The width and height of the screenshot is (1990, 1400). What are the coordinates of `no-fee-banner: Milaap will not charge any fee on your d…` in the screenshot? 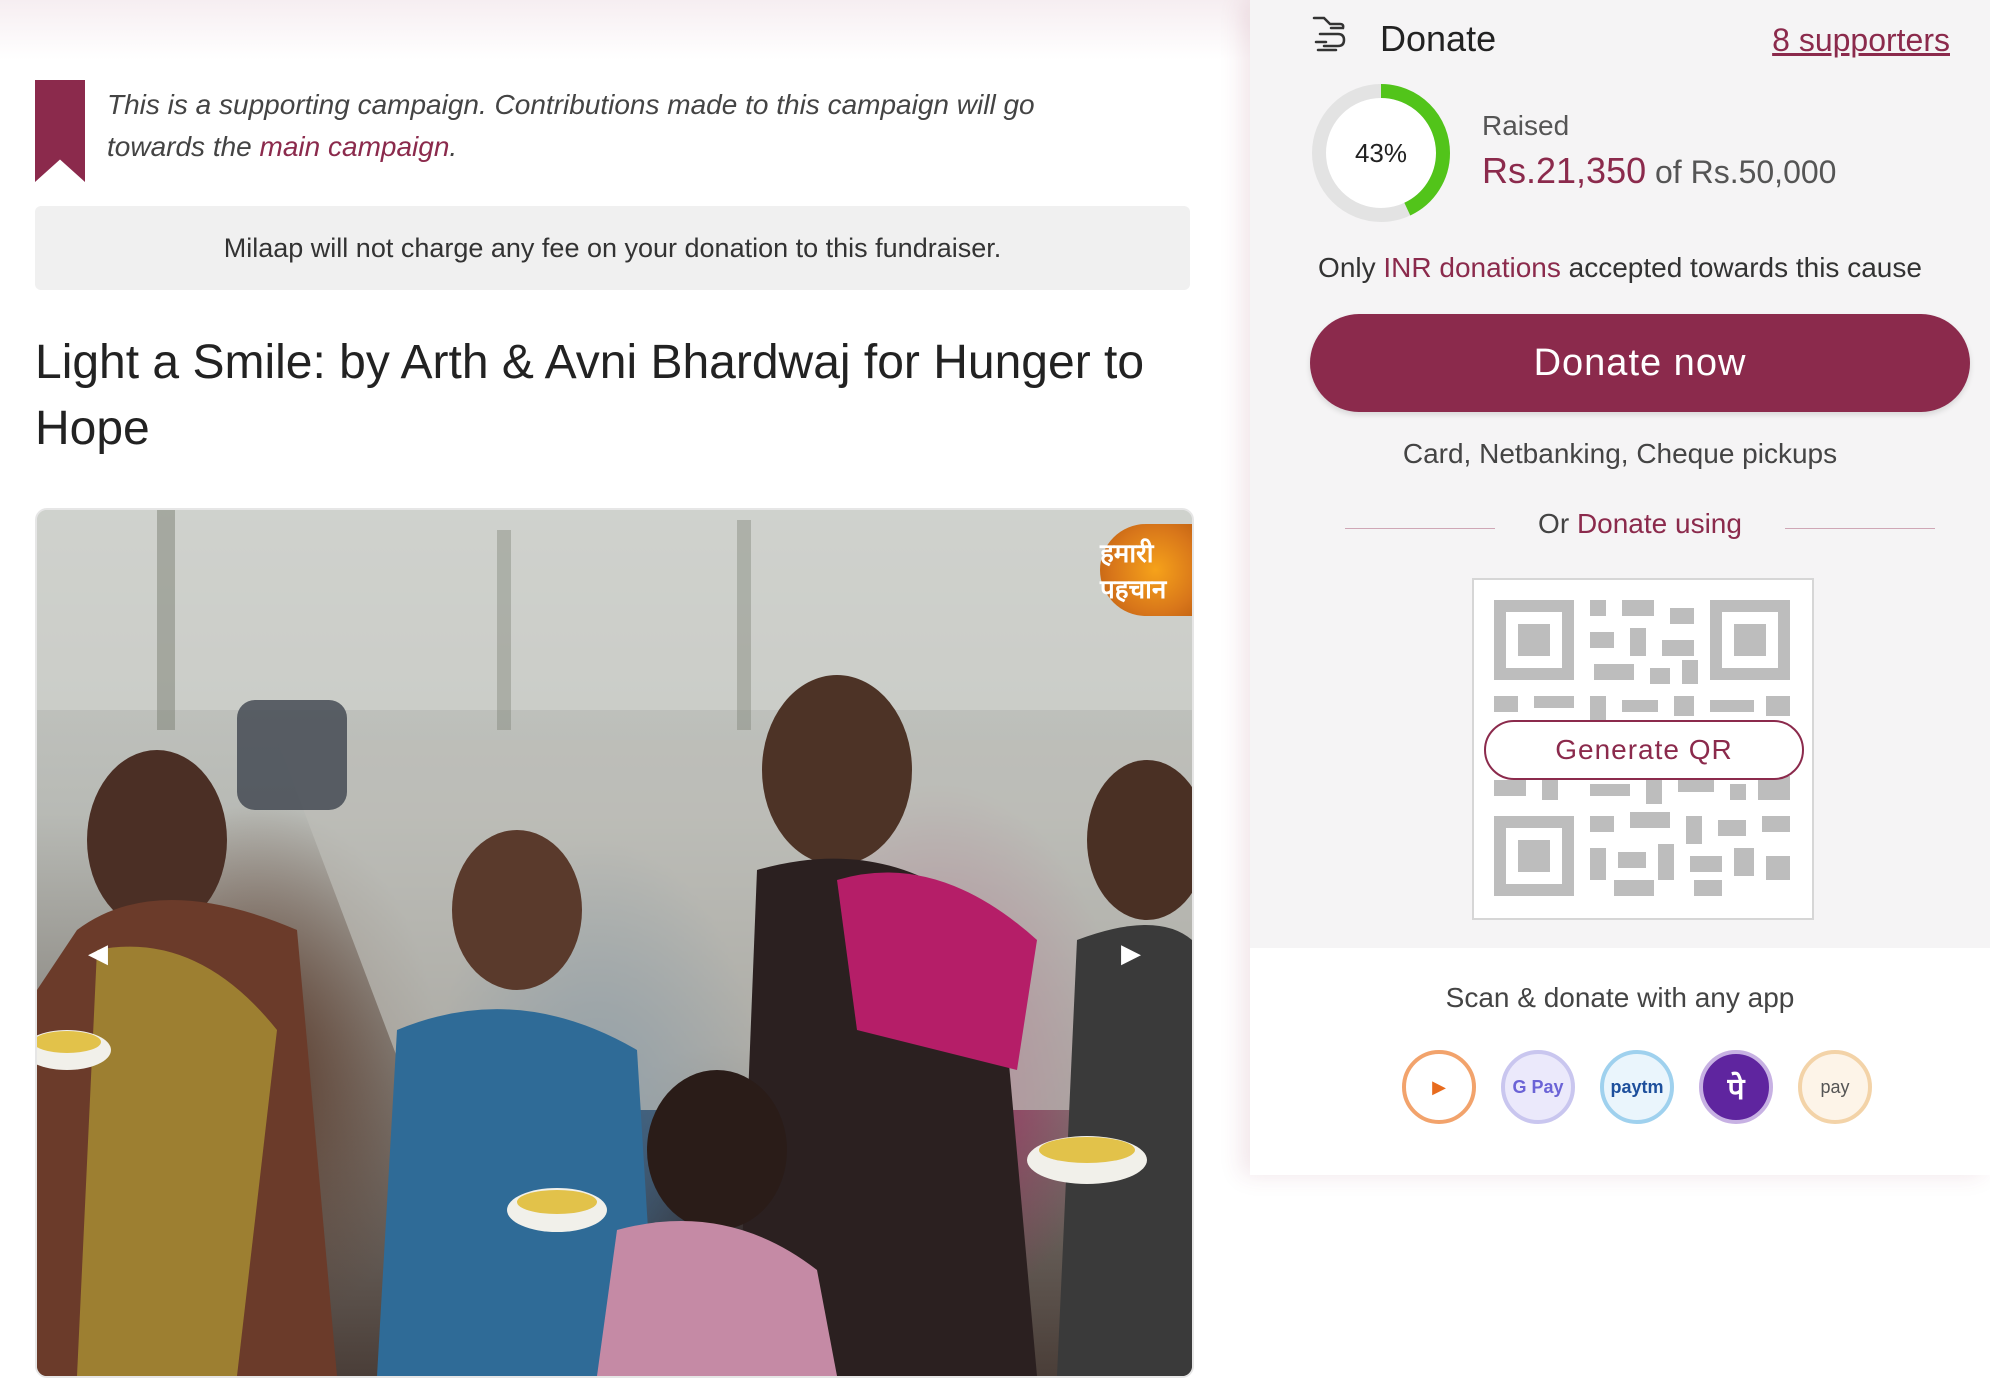 It's located at (612, 248).